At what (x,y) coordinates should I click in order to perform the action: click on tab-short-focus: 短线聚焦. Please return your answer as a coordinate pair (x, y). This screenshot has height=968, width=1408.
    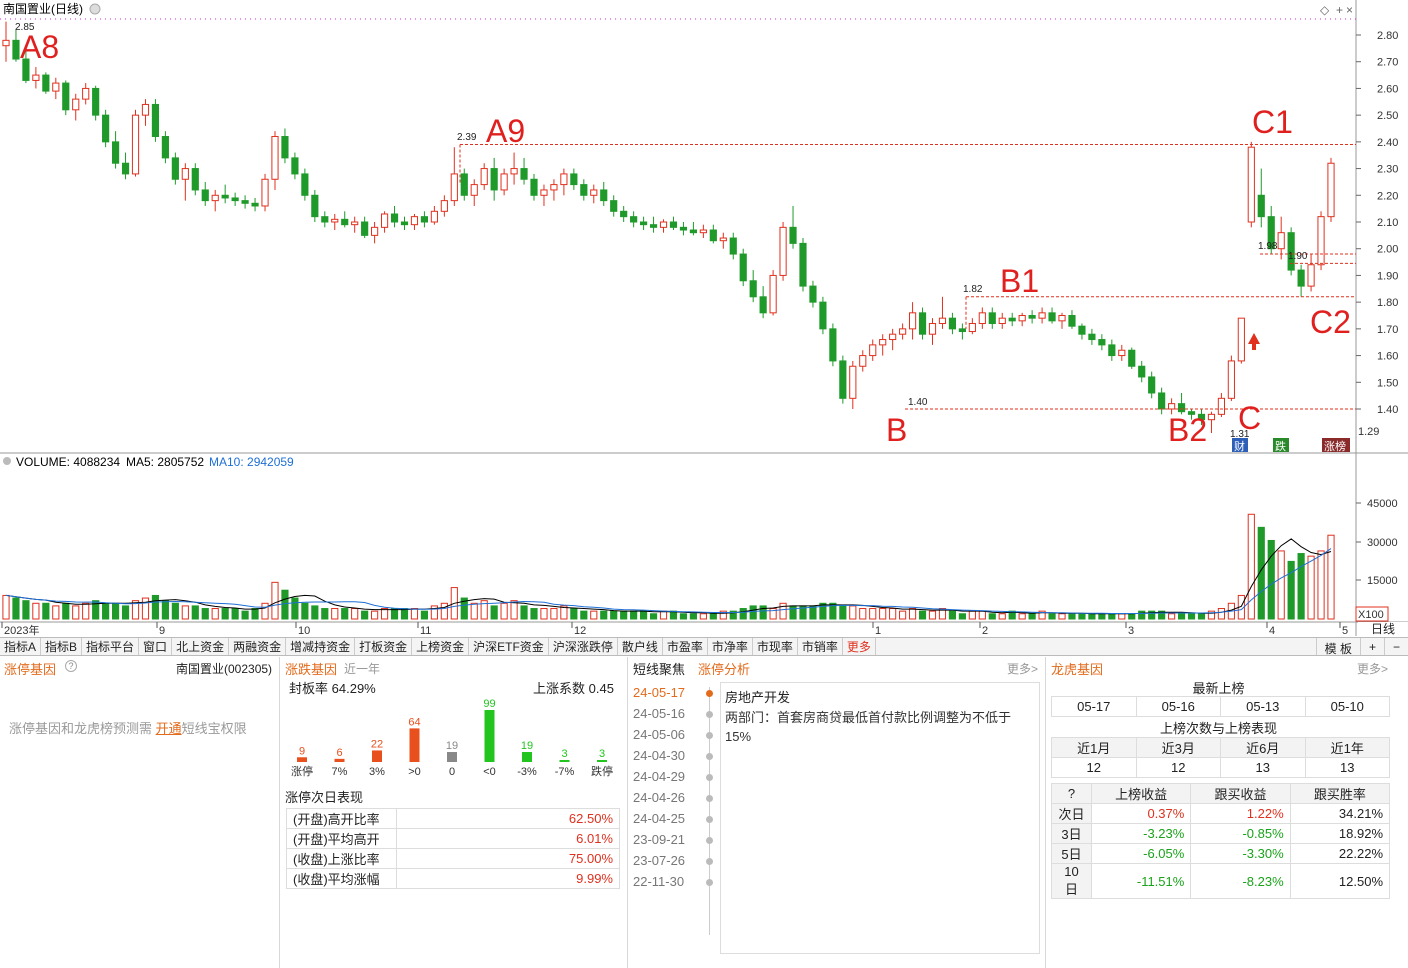
    Looking at the image, I should click on (659, 668).